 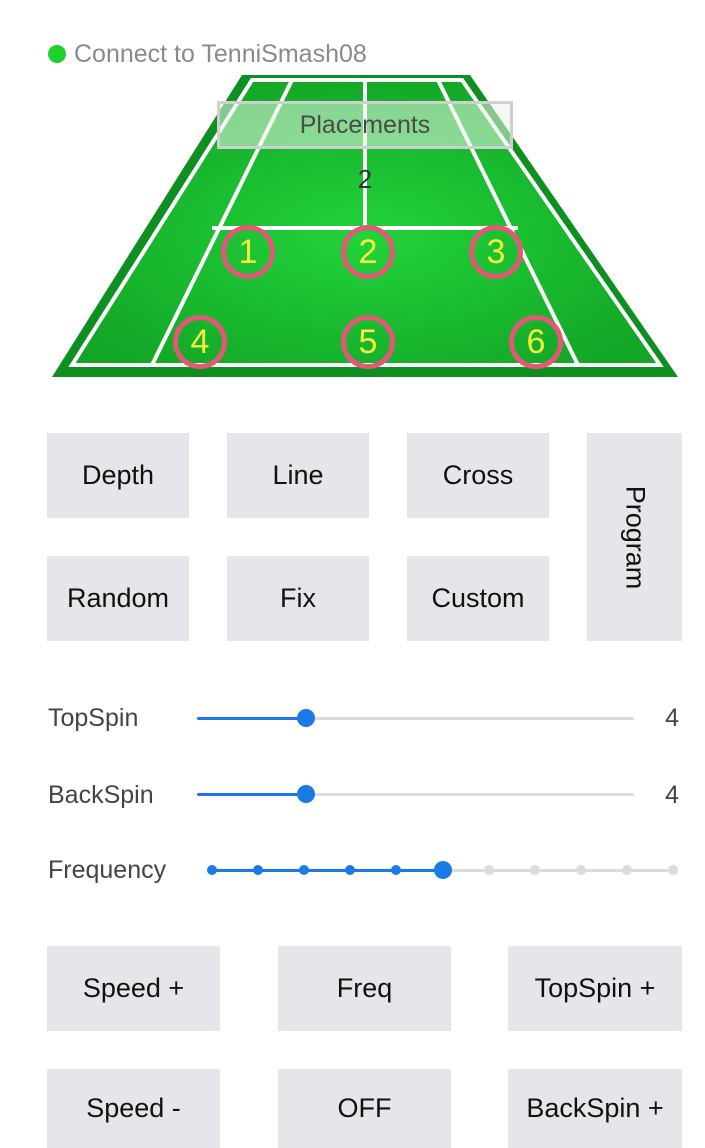 What do you see at coordinates (298, 598) in the screenshot?
I see `fix-button: Fix` at bounding box center [298, 598].